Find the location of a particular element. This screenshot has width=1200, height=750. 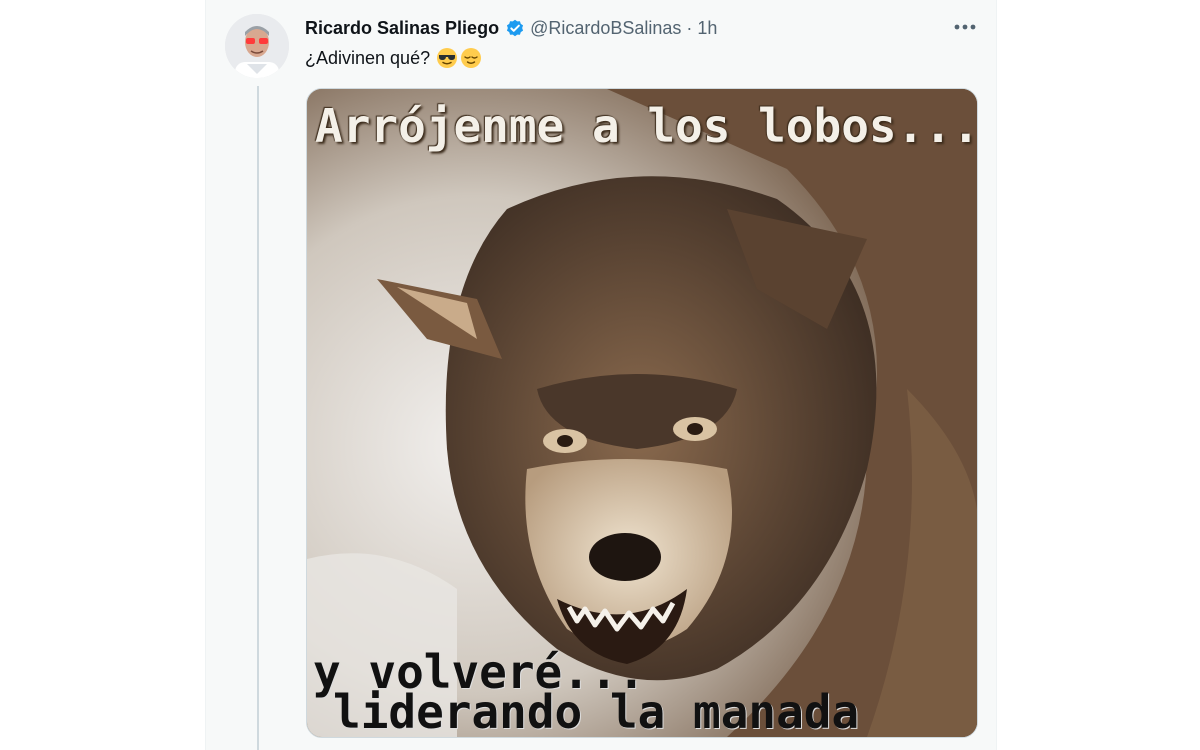

display-name: Ricardo Salinas Pliego is located at coordinates (402, 28).